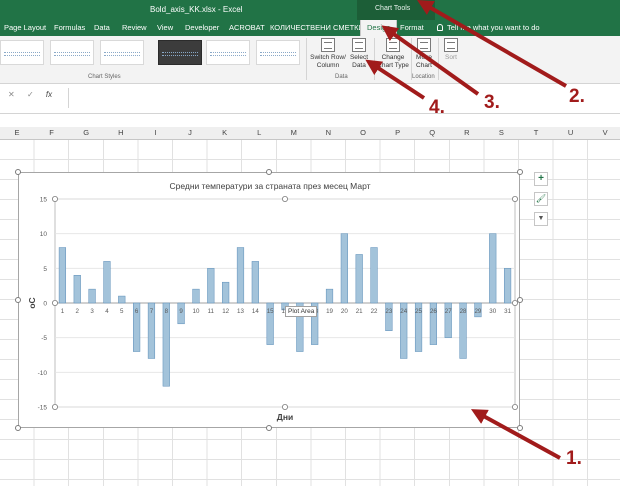 The height and width of the screenshot is (486, 620). What do you see at coordinates (167, 311) in the screenshot?
I see `x-tick-label: 8` at bounding box center [167, 311].